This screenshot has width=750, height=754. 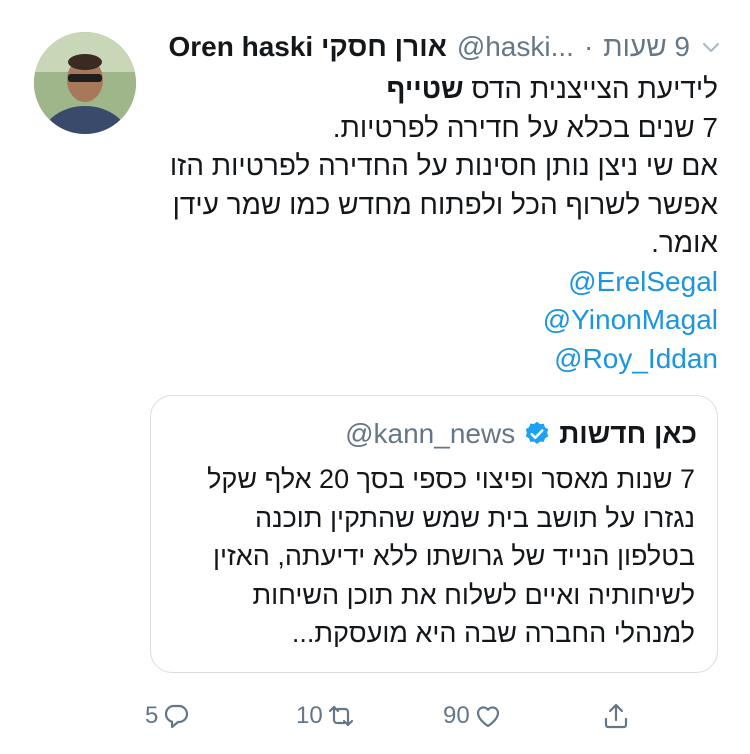 What do you see at coordinates (445, 204) in the screenshot?
I see `tweet-line-4: אפשר לשרוף הכל ולפתוח מחדש כמו שמר עידן` at bounding box center [445, 204].